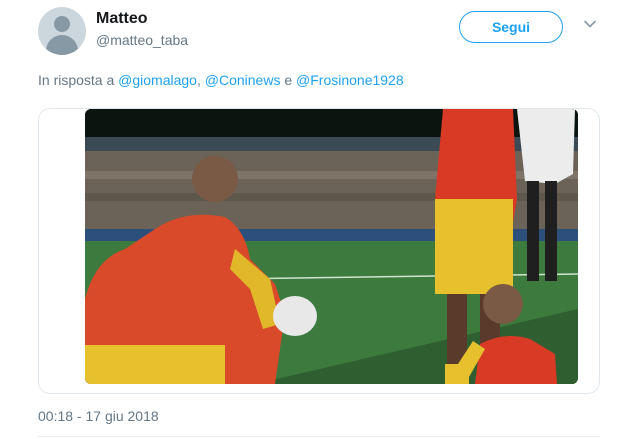 This screenshot has width=634, height=439. What do you see at coordinates (350, 80) in the screenshot?
I see `mention-link-frosinone1928: @Frosinone1928` at bounding box center [350, 80].